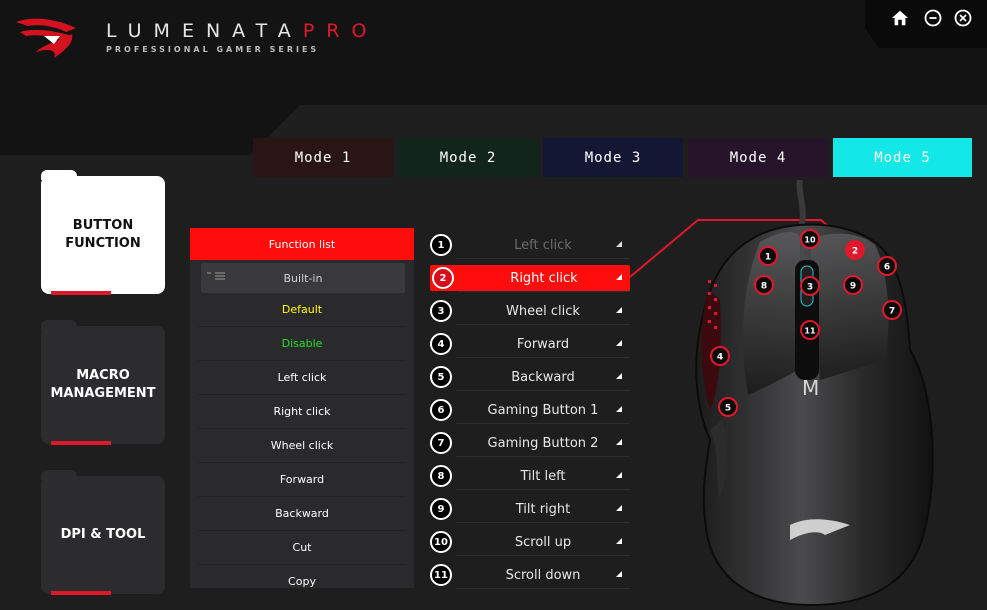 Image resolution: width=987 pixels, height=610 pixels. I want to click on nav-dpi-tool: DPI & TOOL, so click(103, 532).